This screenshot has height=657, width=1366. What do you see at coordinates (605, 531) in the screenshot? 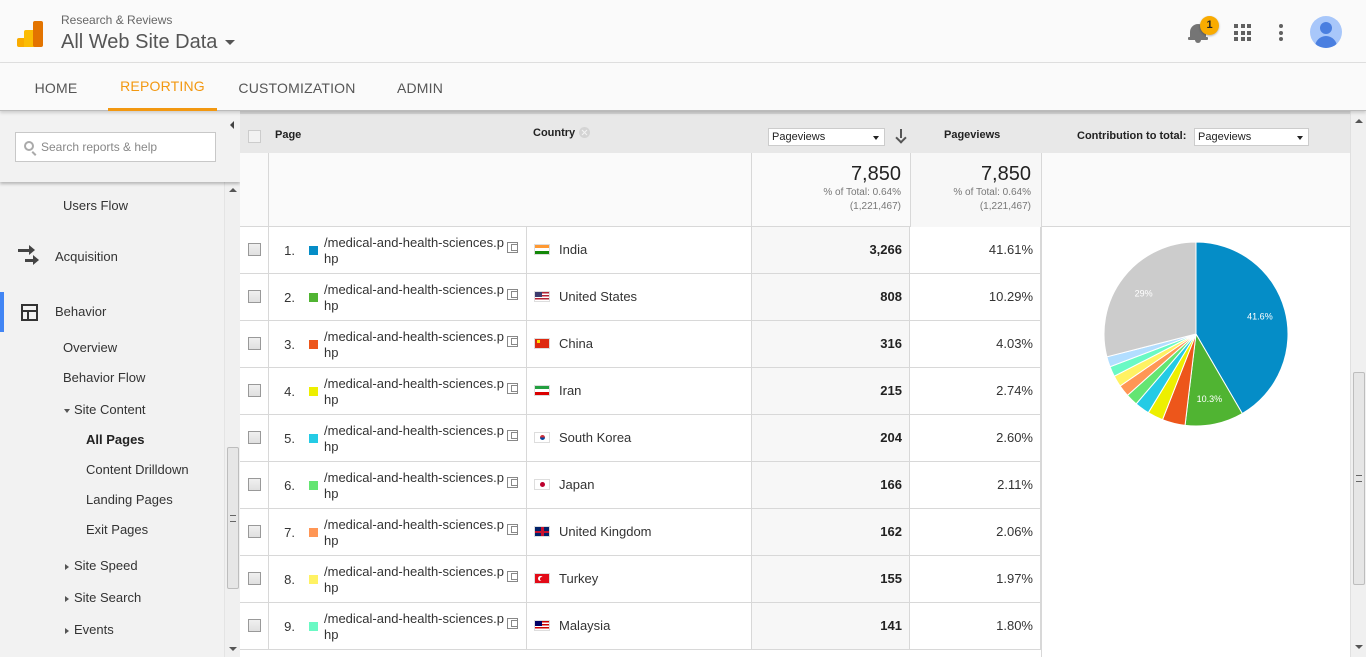
I see `country-link: United Kingdom` at bounding box center [605, 531].